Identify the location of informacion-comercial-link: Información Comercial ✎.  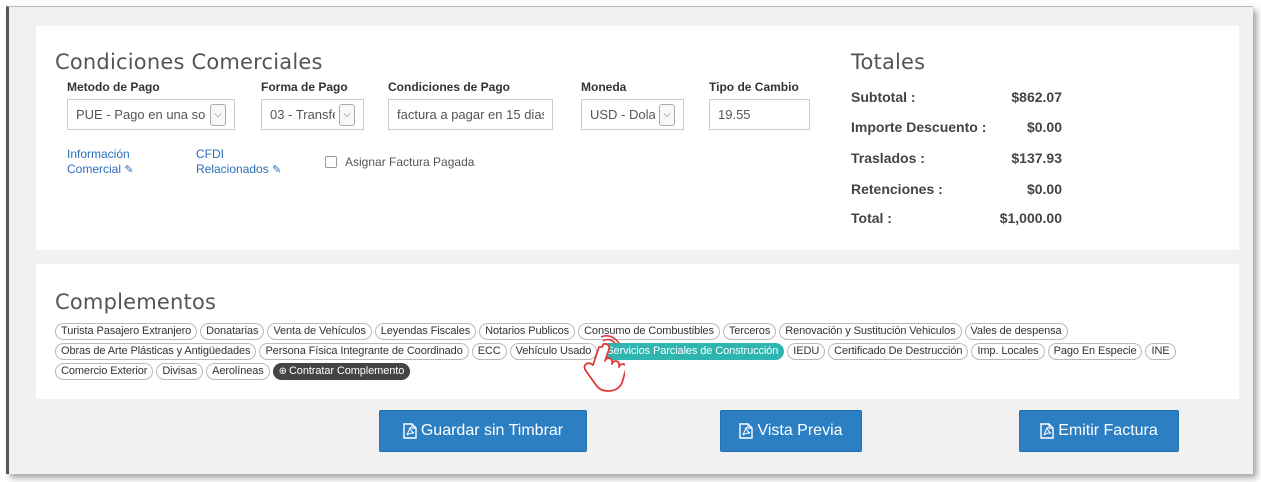
(100, 162).